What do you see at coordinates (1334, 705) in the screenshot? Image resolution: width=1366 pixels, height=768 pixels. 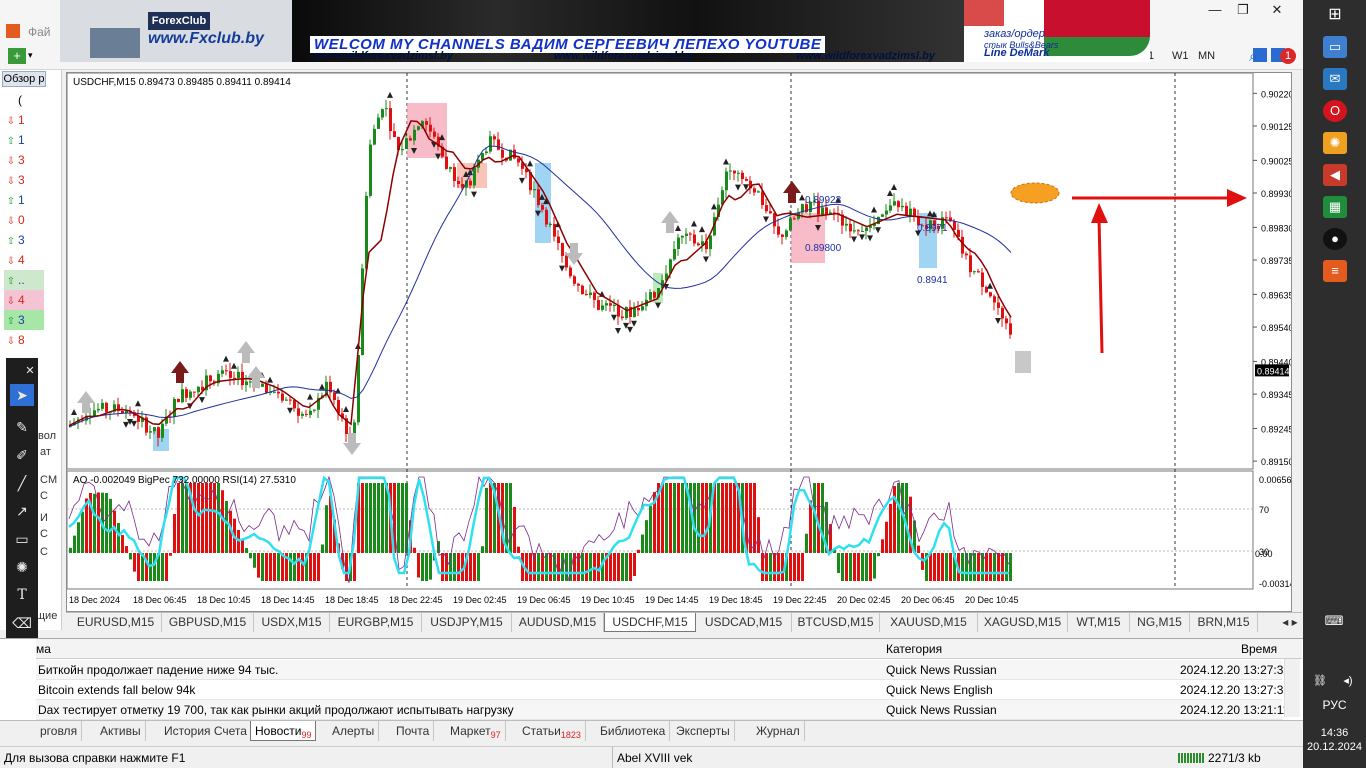 I see `language-indicator: РУС` at bounding box center [1334, 705].